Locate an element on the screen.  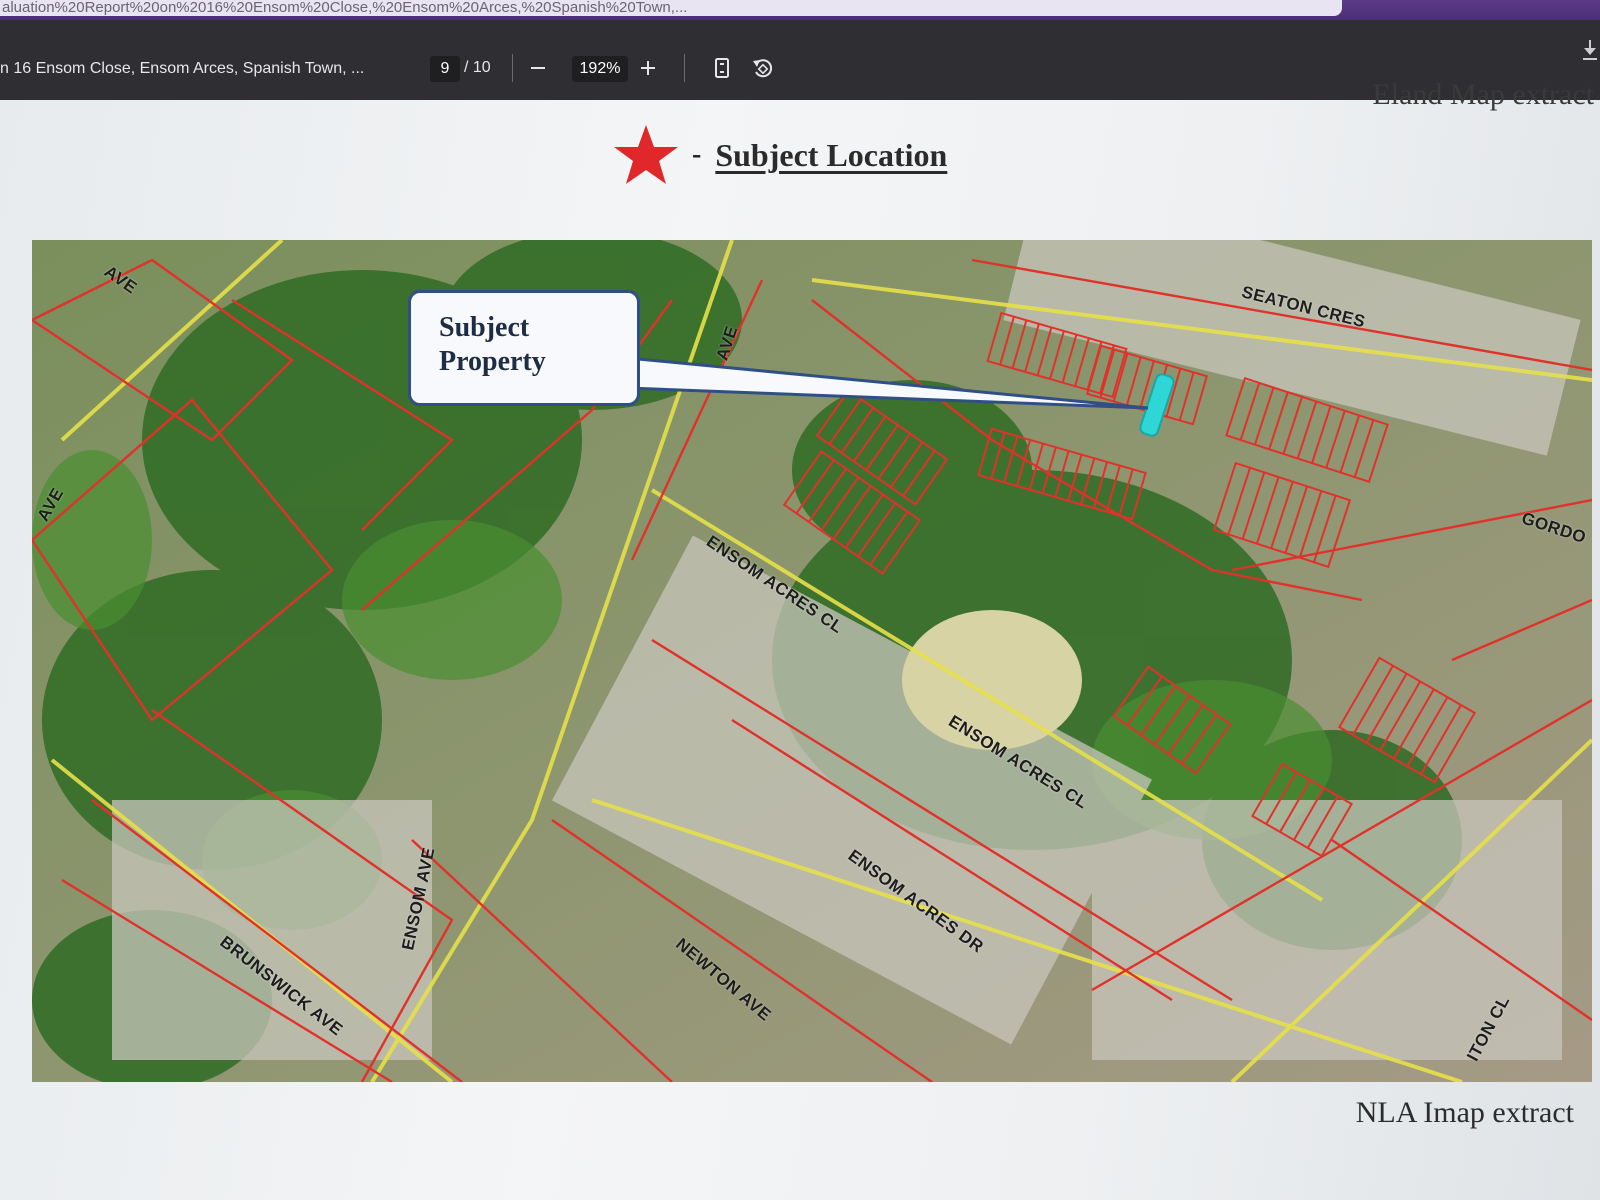
fit-page-button is located at coordinates (722, 68).